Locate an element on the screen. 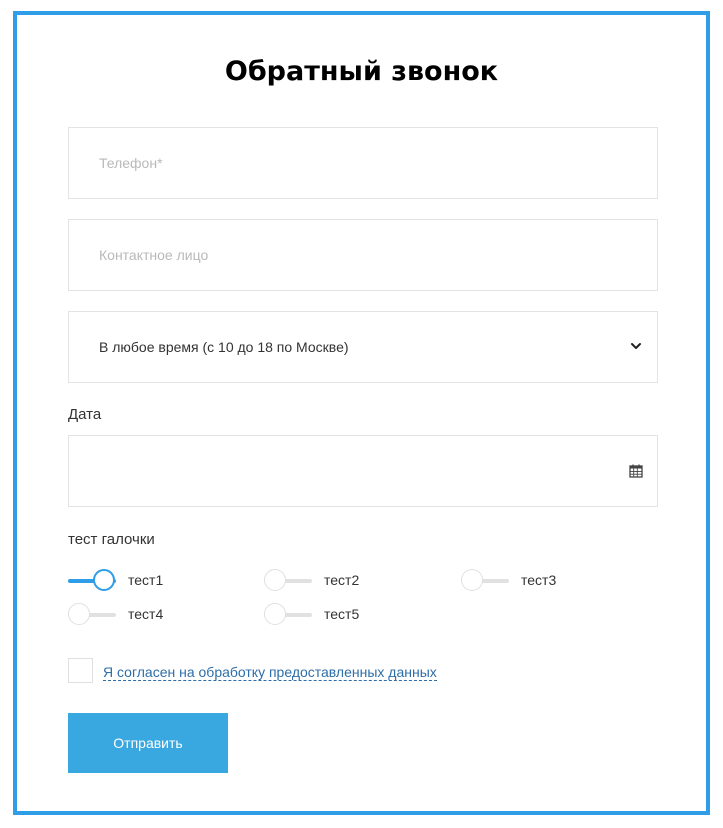 The image size is (723, 828). toggle-label: тест3 is located at coordinates (539, 580).